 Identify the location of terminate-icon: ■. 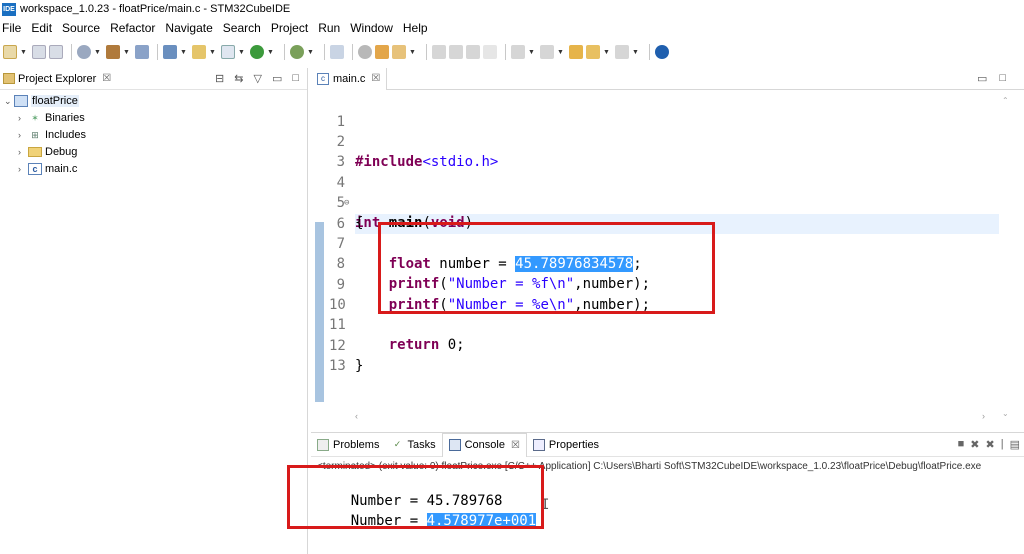
(961, 444).